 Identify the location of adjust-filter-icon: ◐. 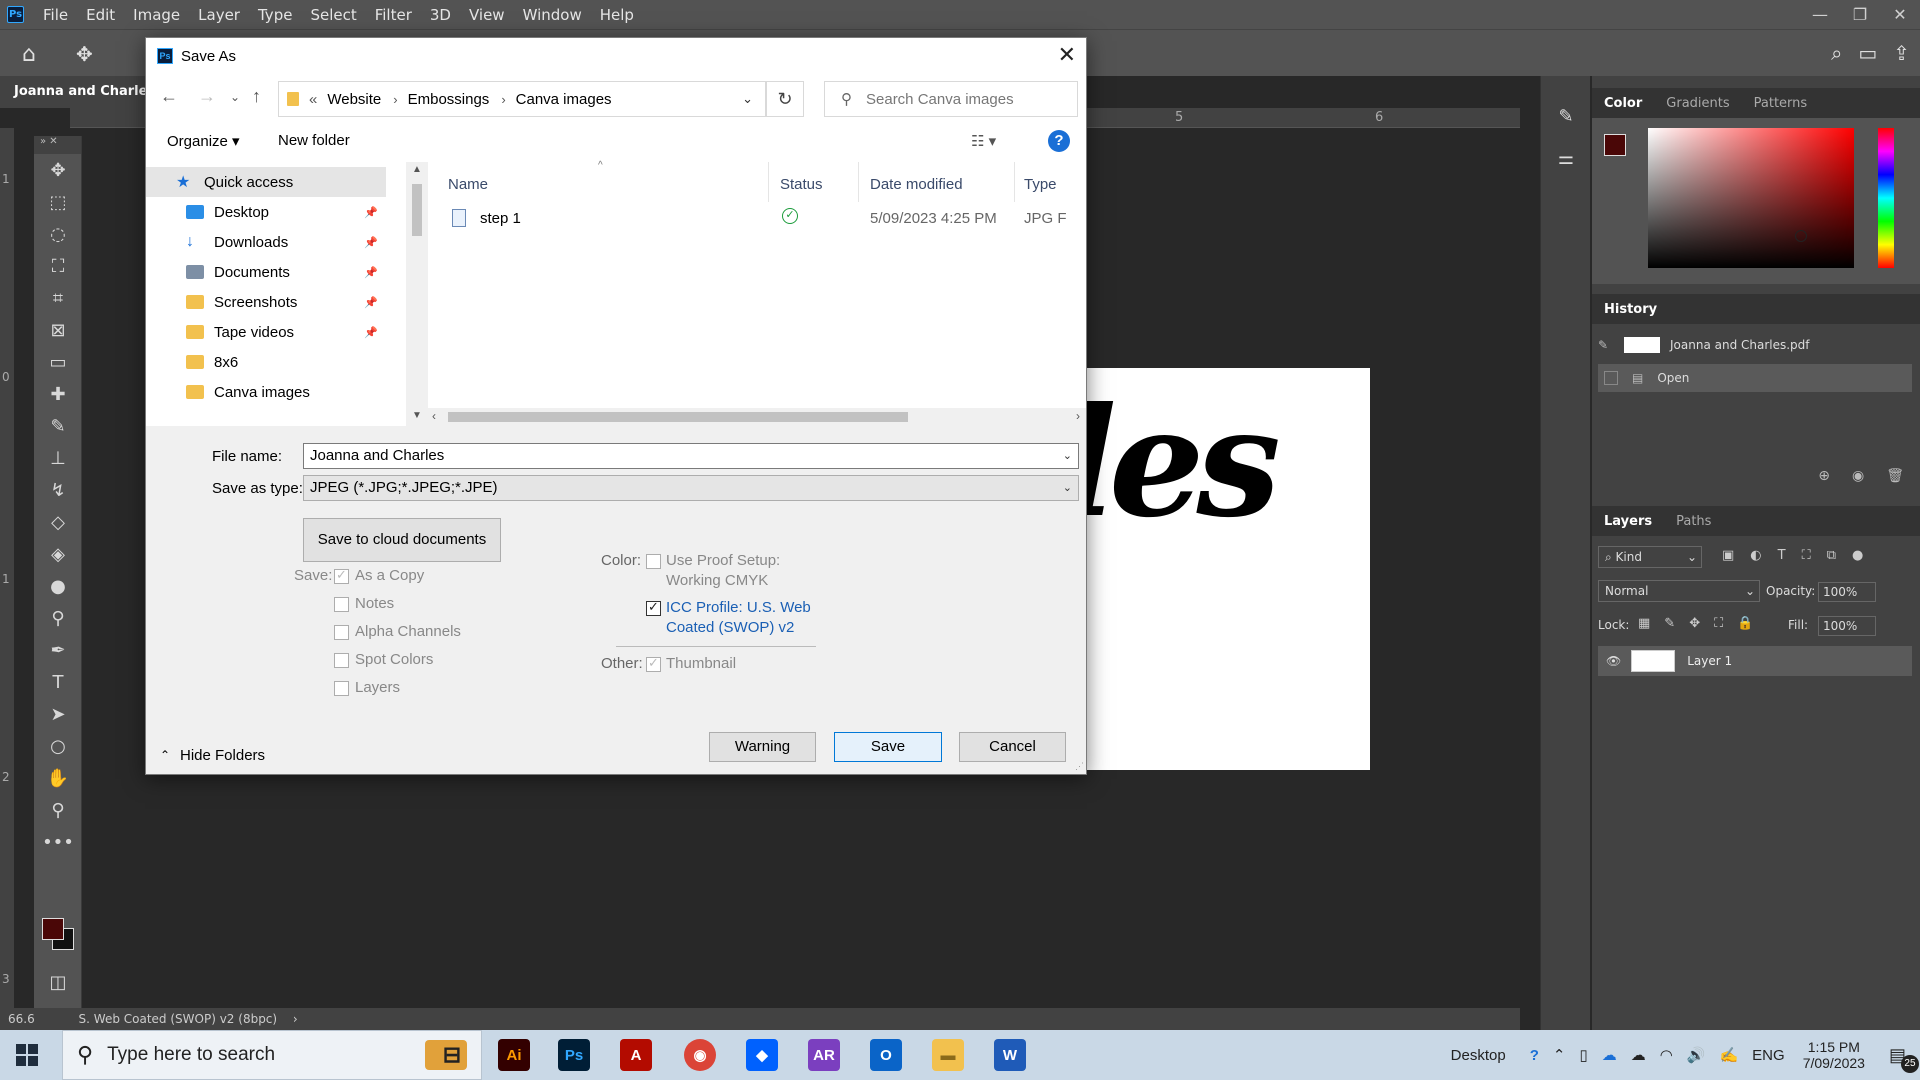
(1755, 555).